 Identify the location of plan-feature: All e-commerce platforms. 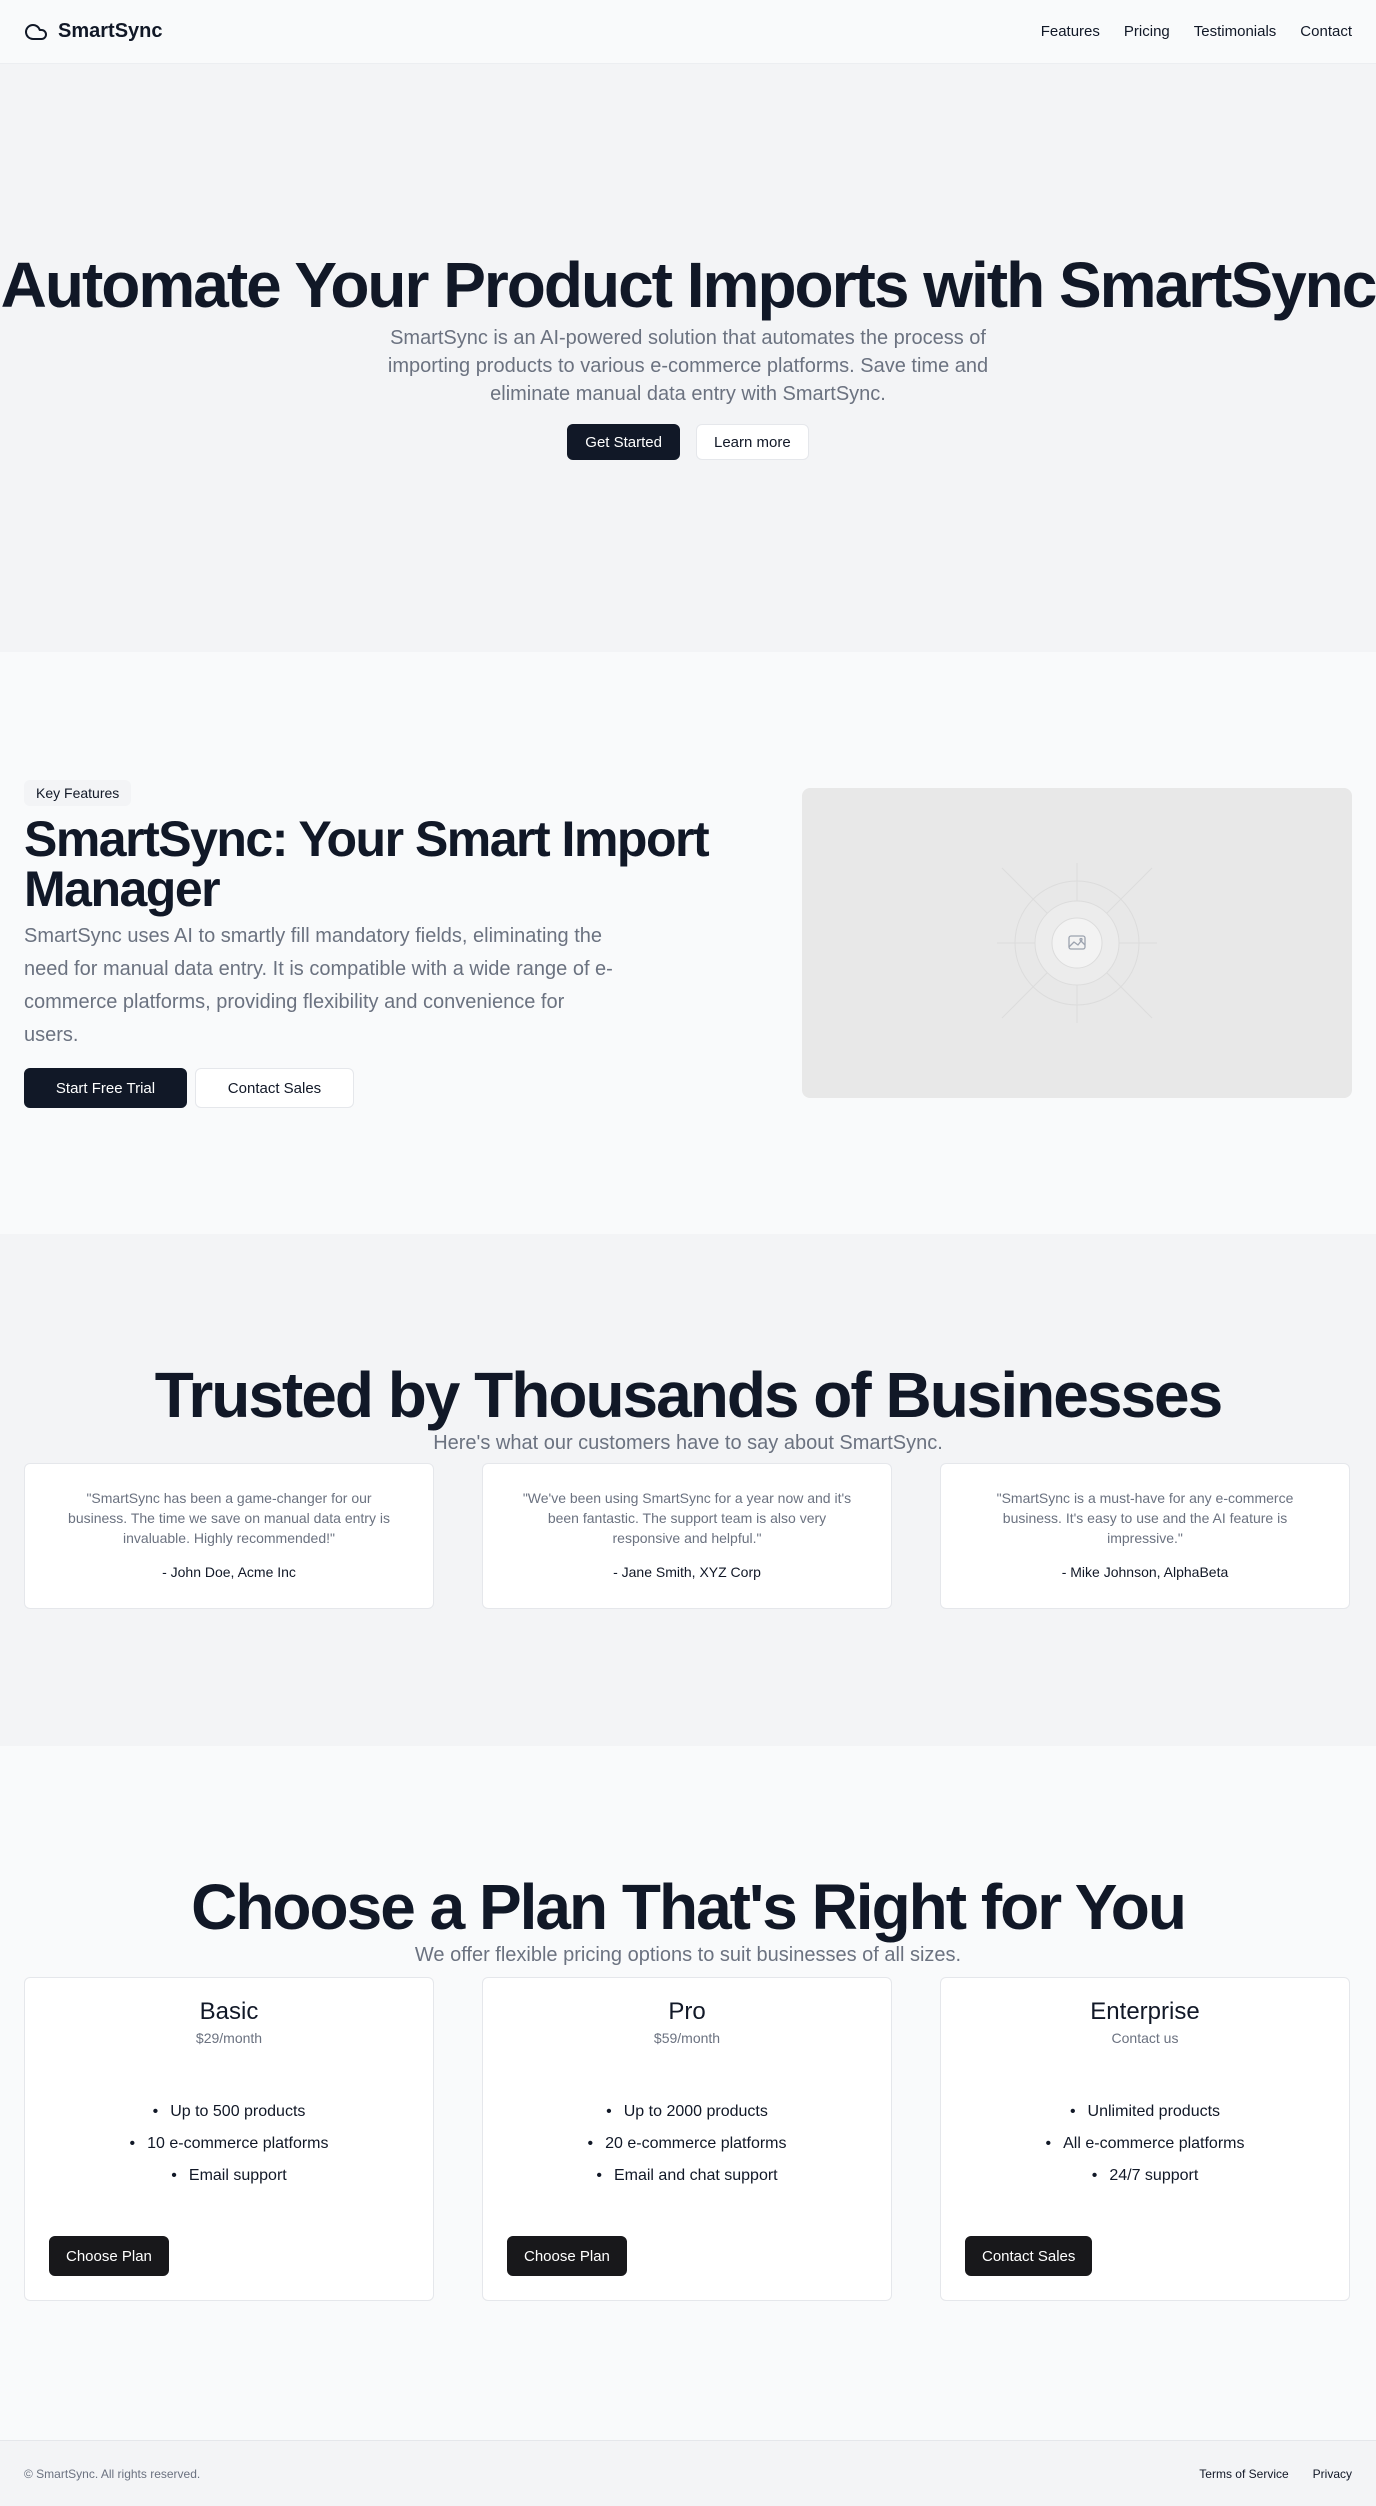
(1145, 2144).